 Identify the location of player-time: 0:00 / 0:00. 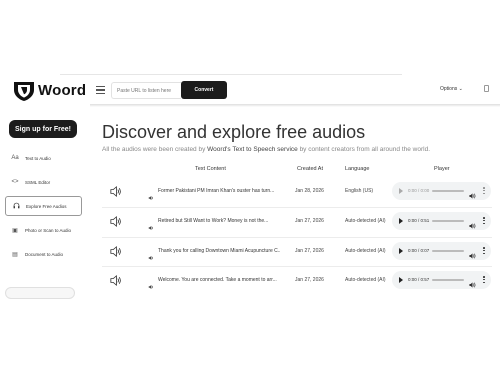
(419, 190).